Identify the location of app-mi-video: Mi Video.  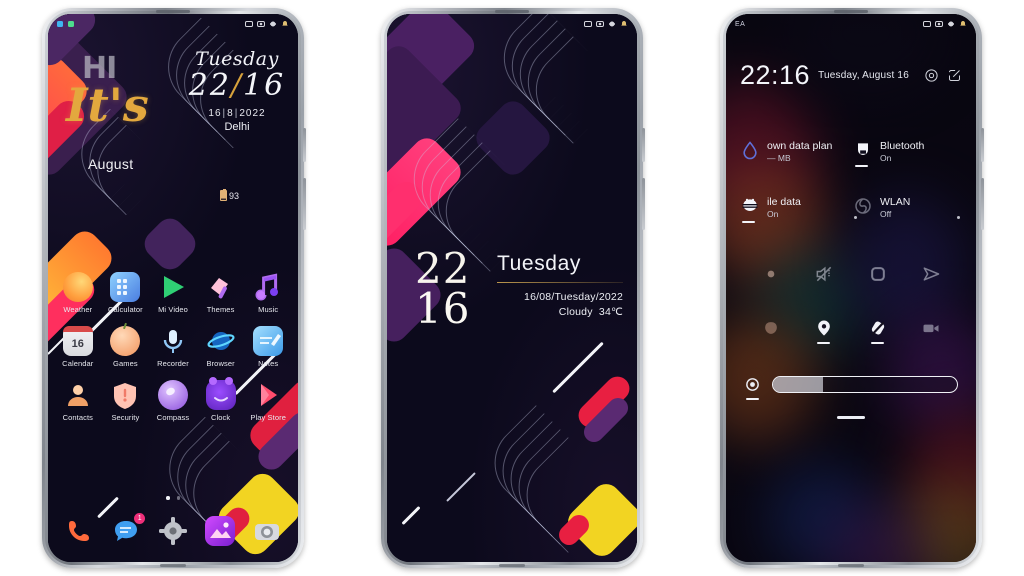
(173, 293).